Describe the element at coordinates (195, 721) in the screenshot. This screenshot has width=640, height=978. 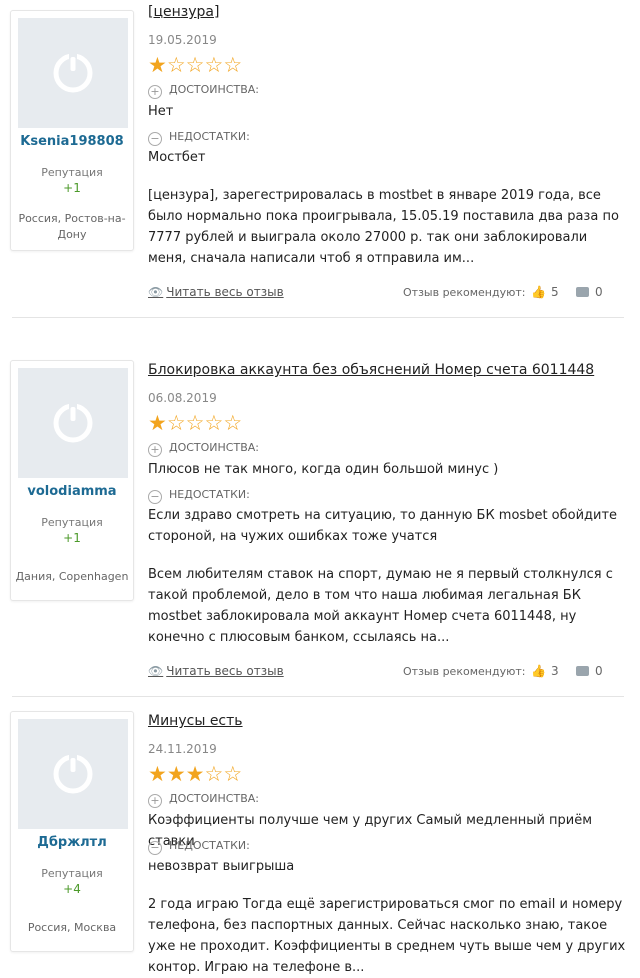
I see `review-title: Минусы есть` at that location.